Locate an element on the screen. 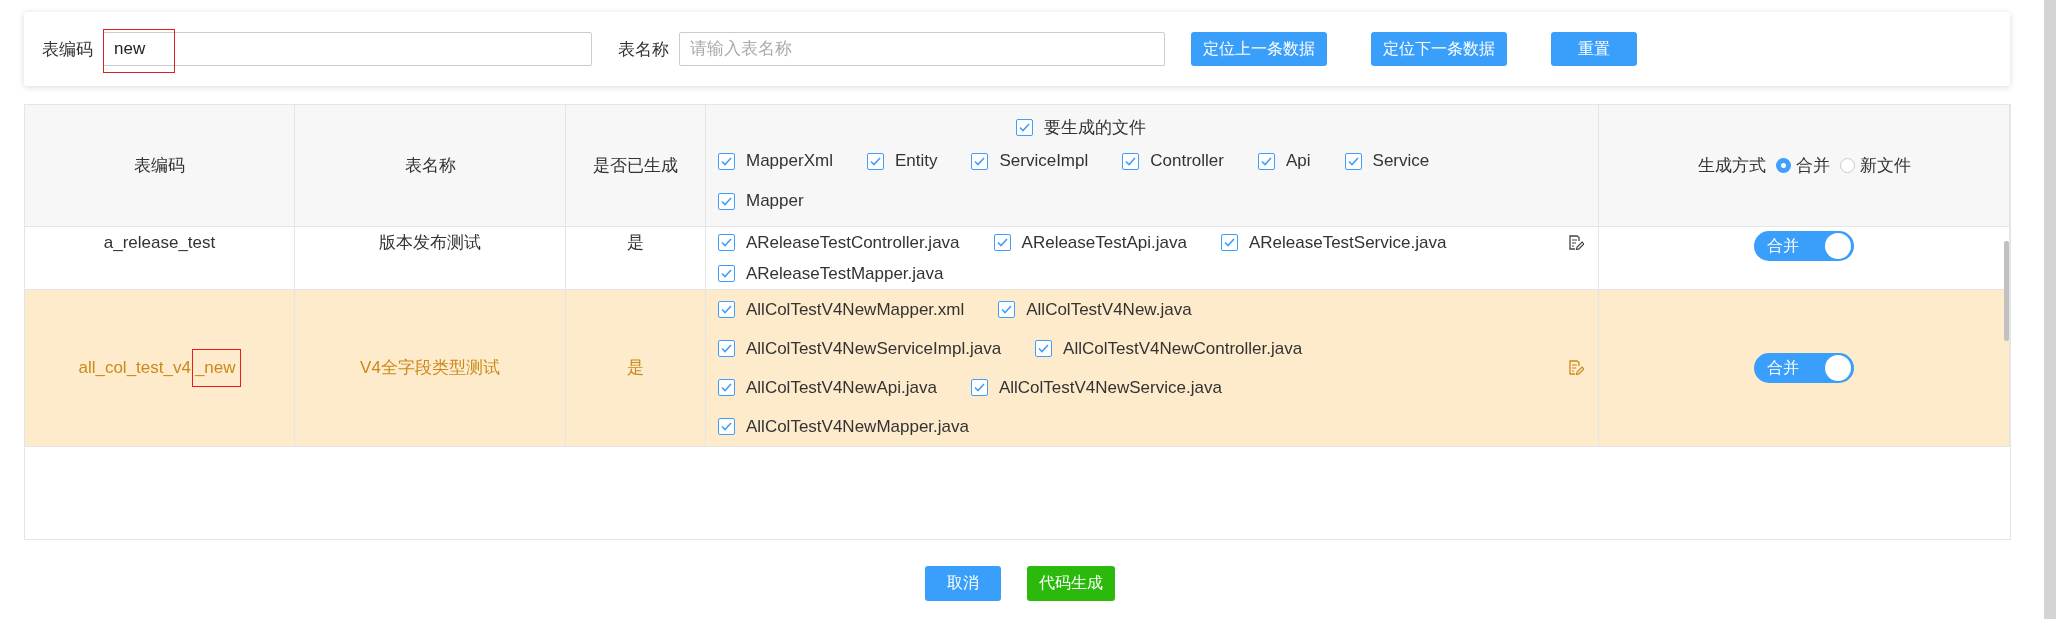 The image size is (2061, 619). checkbox-label: AllColTestV4NewController.java is located at coordinates (1183, 348).